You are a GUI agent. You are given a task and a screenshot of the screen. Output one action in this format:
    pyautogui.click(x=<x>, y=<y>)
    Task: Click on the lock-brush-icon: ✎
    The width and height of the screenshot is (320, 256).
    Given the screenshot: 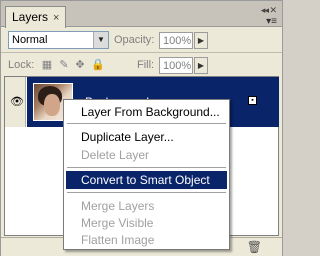 What is the action you would take?
    pyautogui.click(x=64, y=65)
    